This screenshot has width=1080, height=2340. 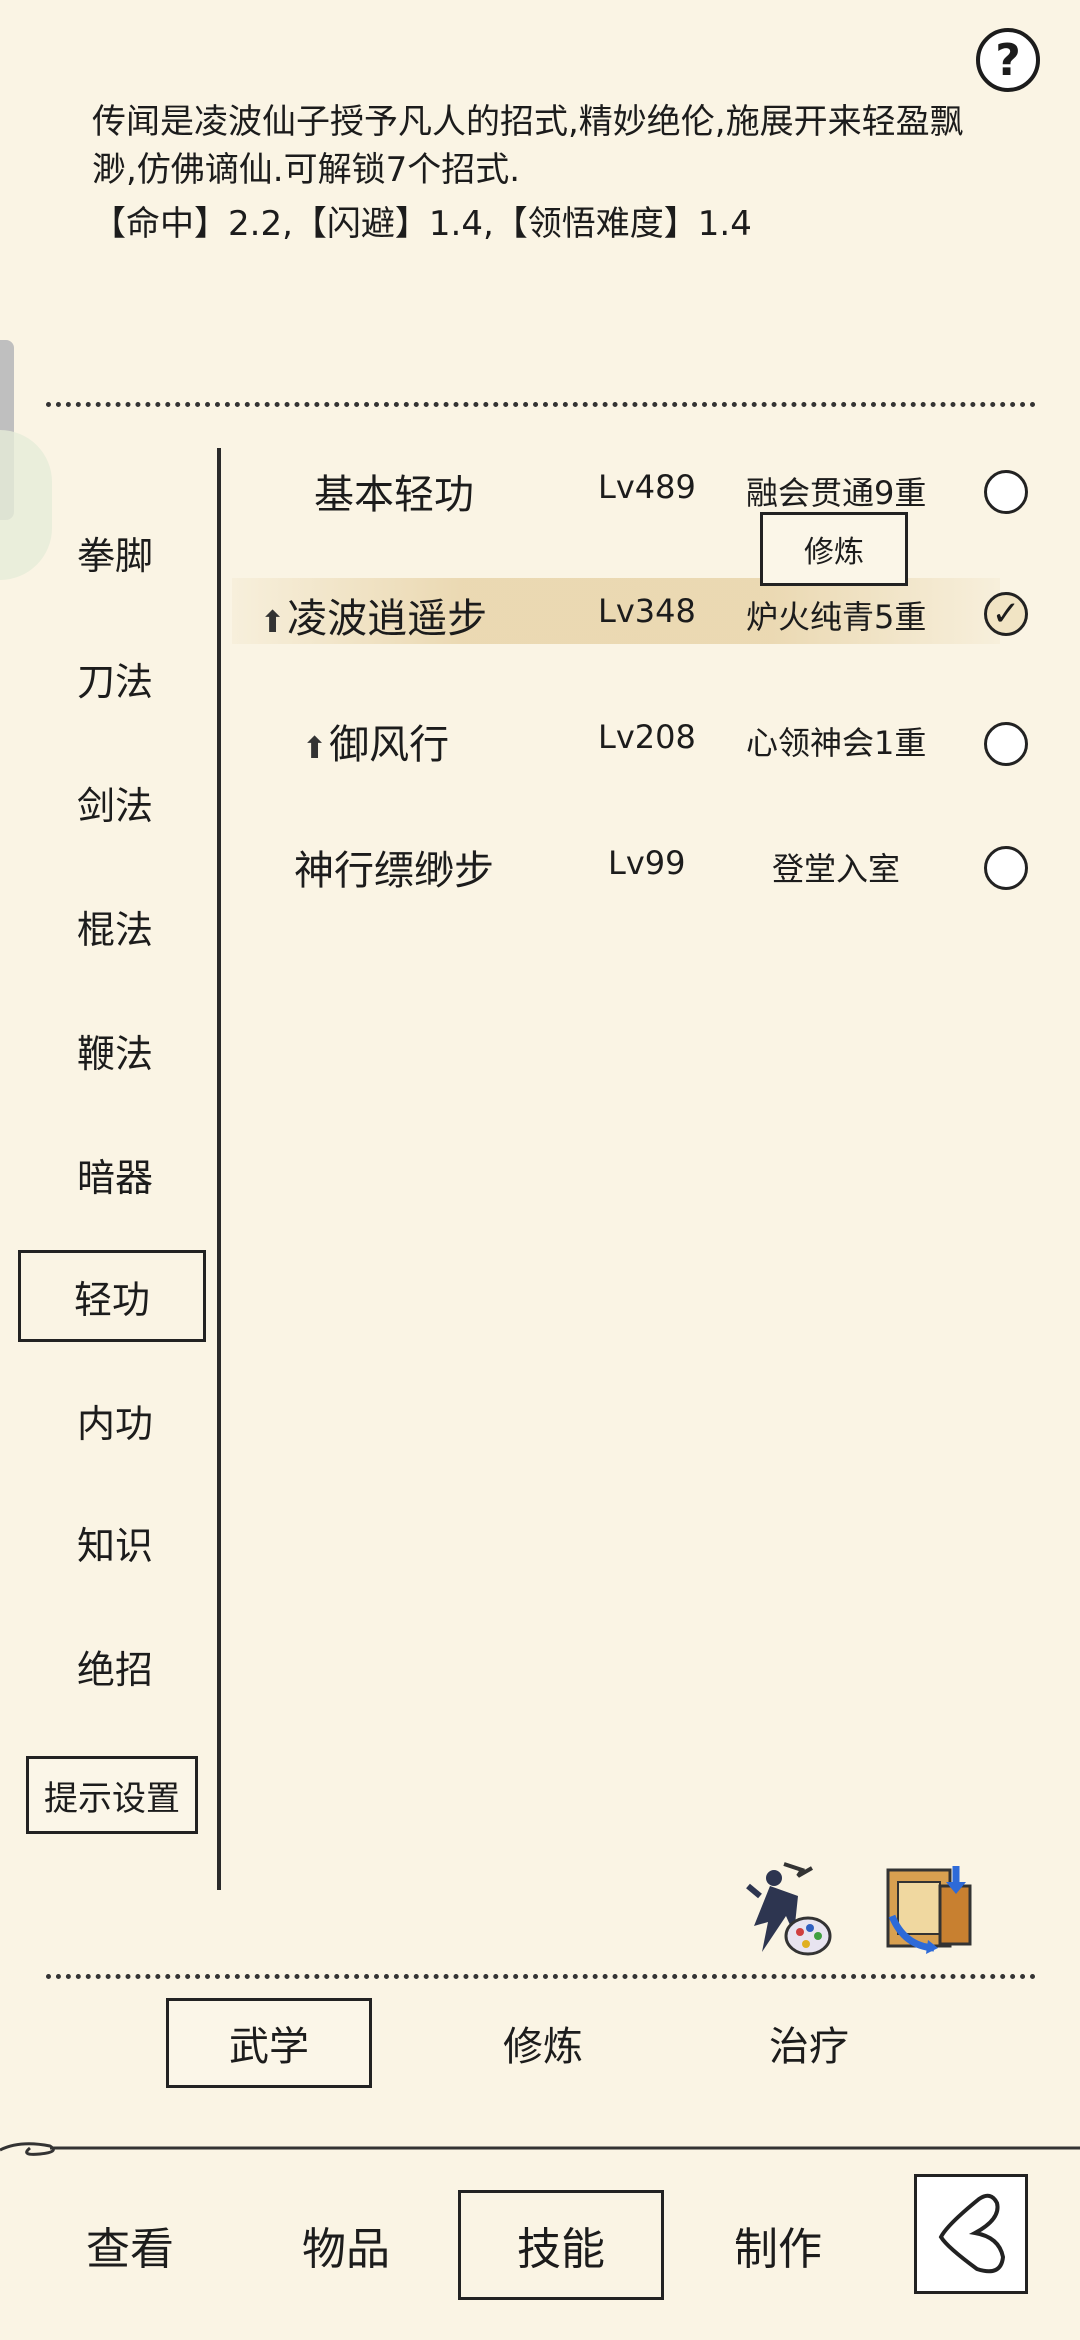 What do you see at coordinates (834, 549) in the screenshot?
I see `train-popup-button: 修炼` at bounding box center [834, 549].